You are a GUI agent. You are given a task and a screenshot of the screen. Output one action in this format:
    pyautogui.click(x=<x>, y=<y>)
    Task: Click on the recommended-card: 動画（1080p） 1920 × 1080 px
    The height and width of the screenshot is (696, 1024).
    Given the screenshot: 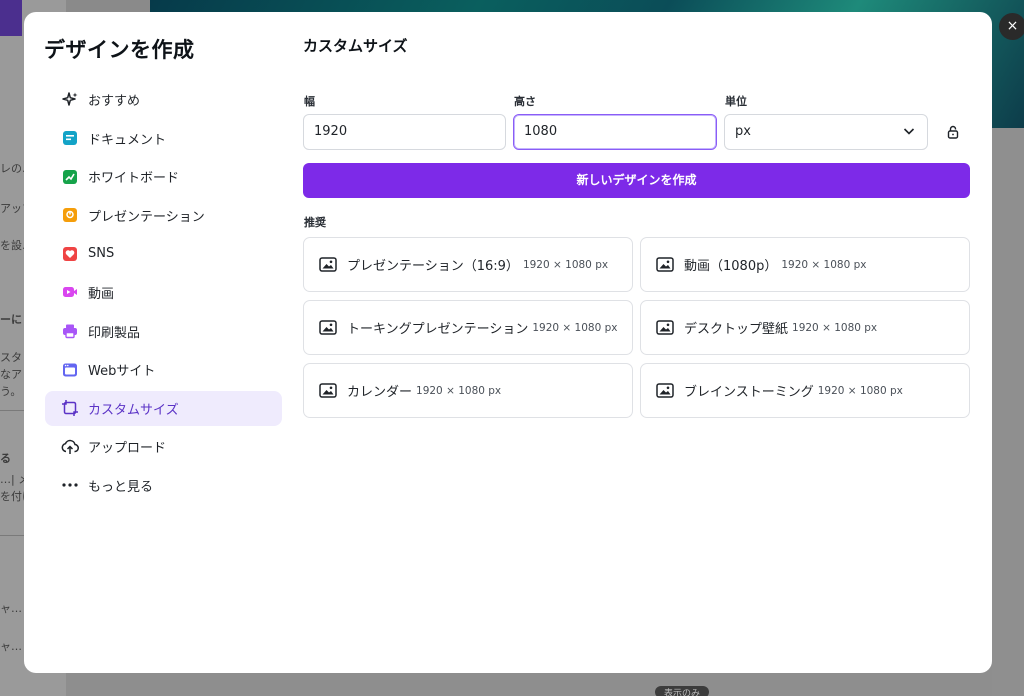 What is the action you would take?
    pyautogui.click(x=805, y=264)
    